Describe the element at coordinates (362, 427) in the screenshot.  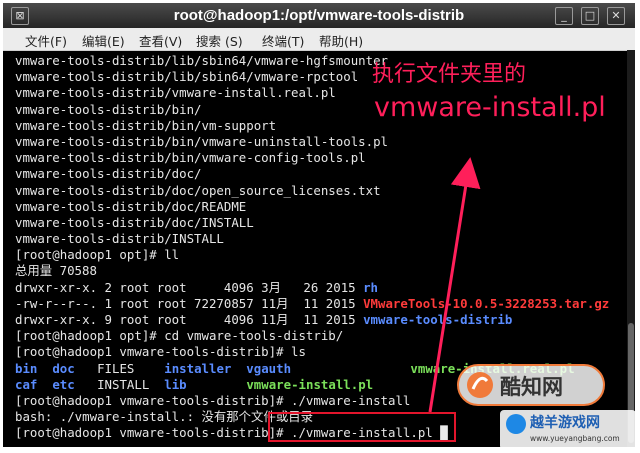
I see `highlight-box` at that location.